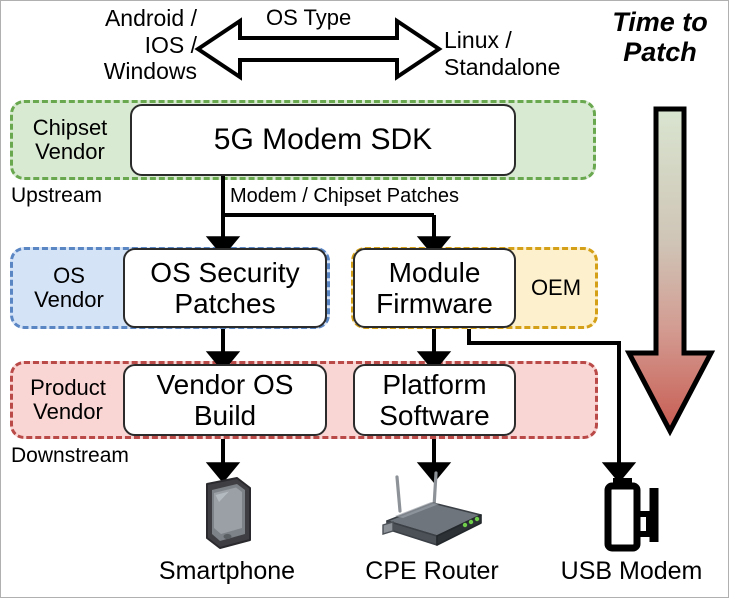  I want to click on node-os-security-patches: OS Security Patches, so click(225, 288).